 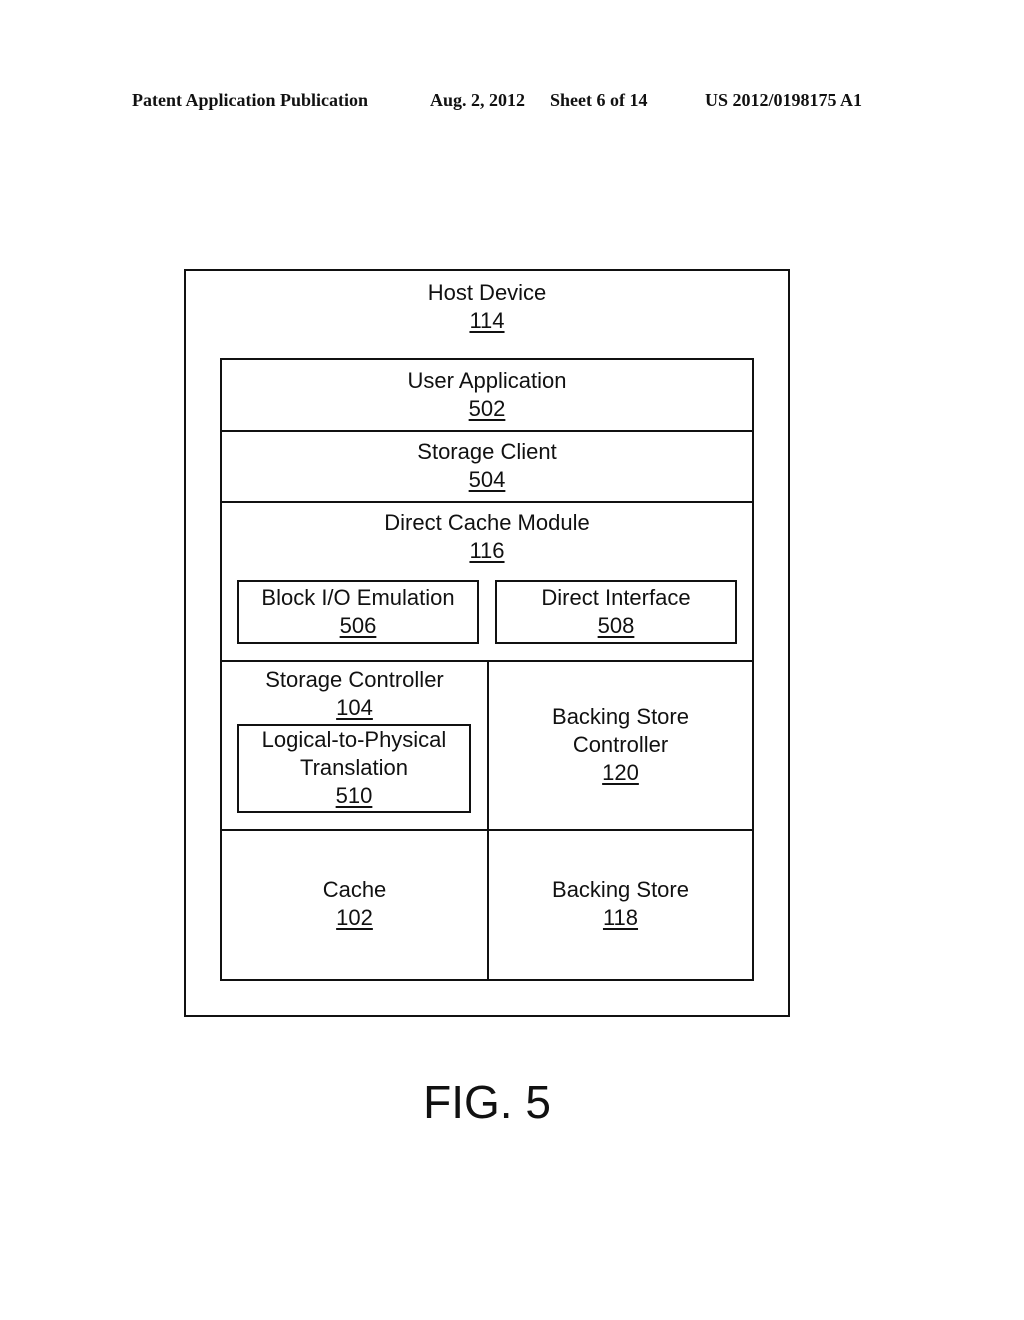 I want to click on sheet-number: Sheet 6 of 14, so click(x=599, y=100).